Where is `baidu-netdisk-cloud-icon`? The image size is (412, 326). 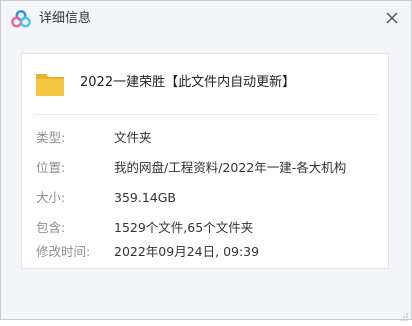
baidu-netdisk-cloud-icon is located at coordinates (21, 19).